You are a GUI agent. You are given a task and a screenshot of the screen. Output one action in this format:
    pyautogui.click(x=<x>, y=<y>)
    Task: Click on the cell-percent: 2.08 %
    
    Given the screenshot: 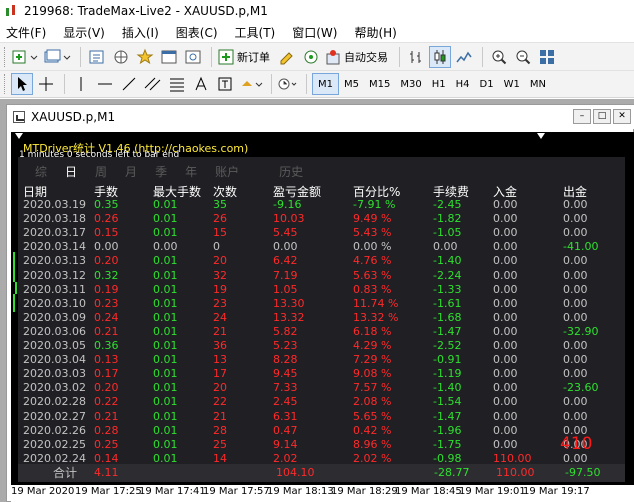 What is the action you would take?
    pyautogui.click(x=372, y=402)
    